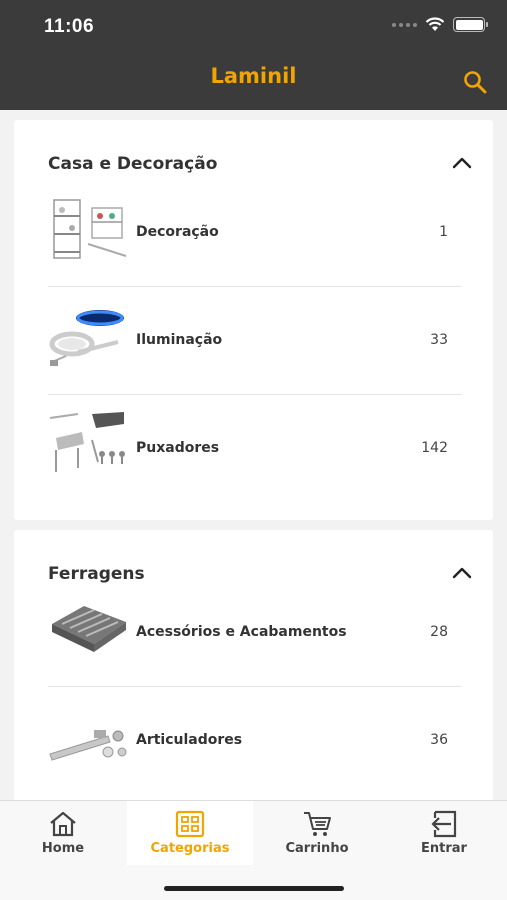 The image size is (507, 900). What do you see at coordinates (86, 338) in the screenshot?
I see `led-strip-image` at bounding box center [86, 338].